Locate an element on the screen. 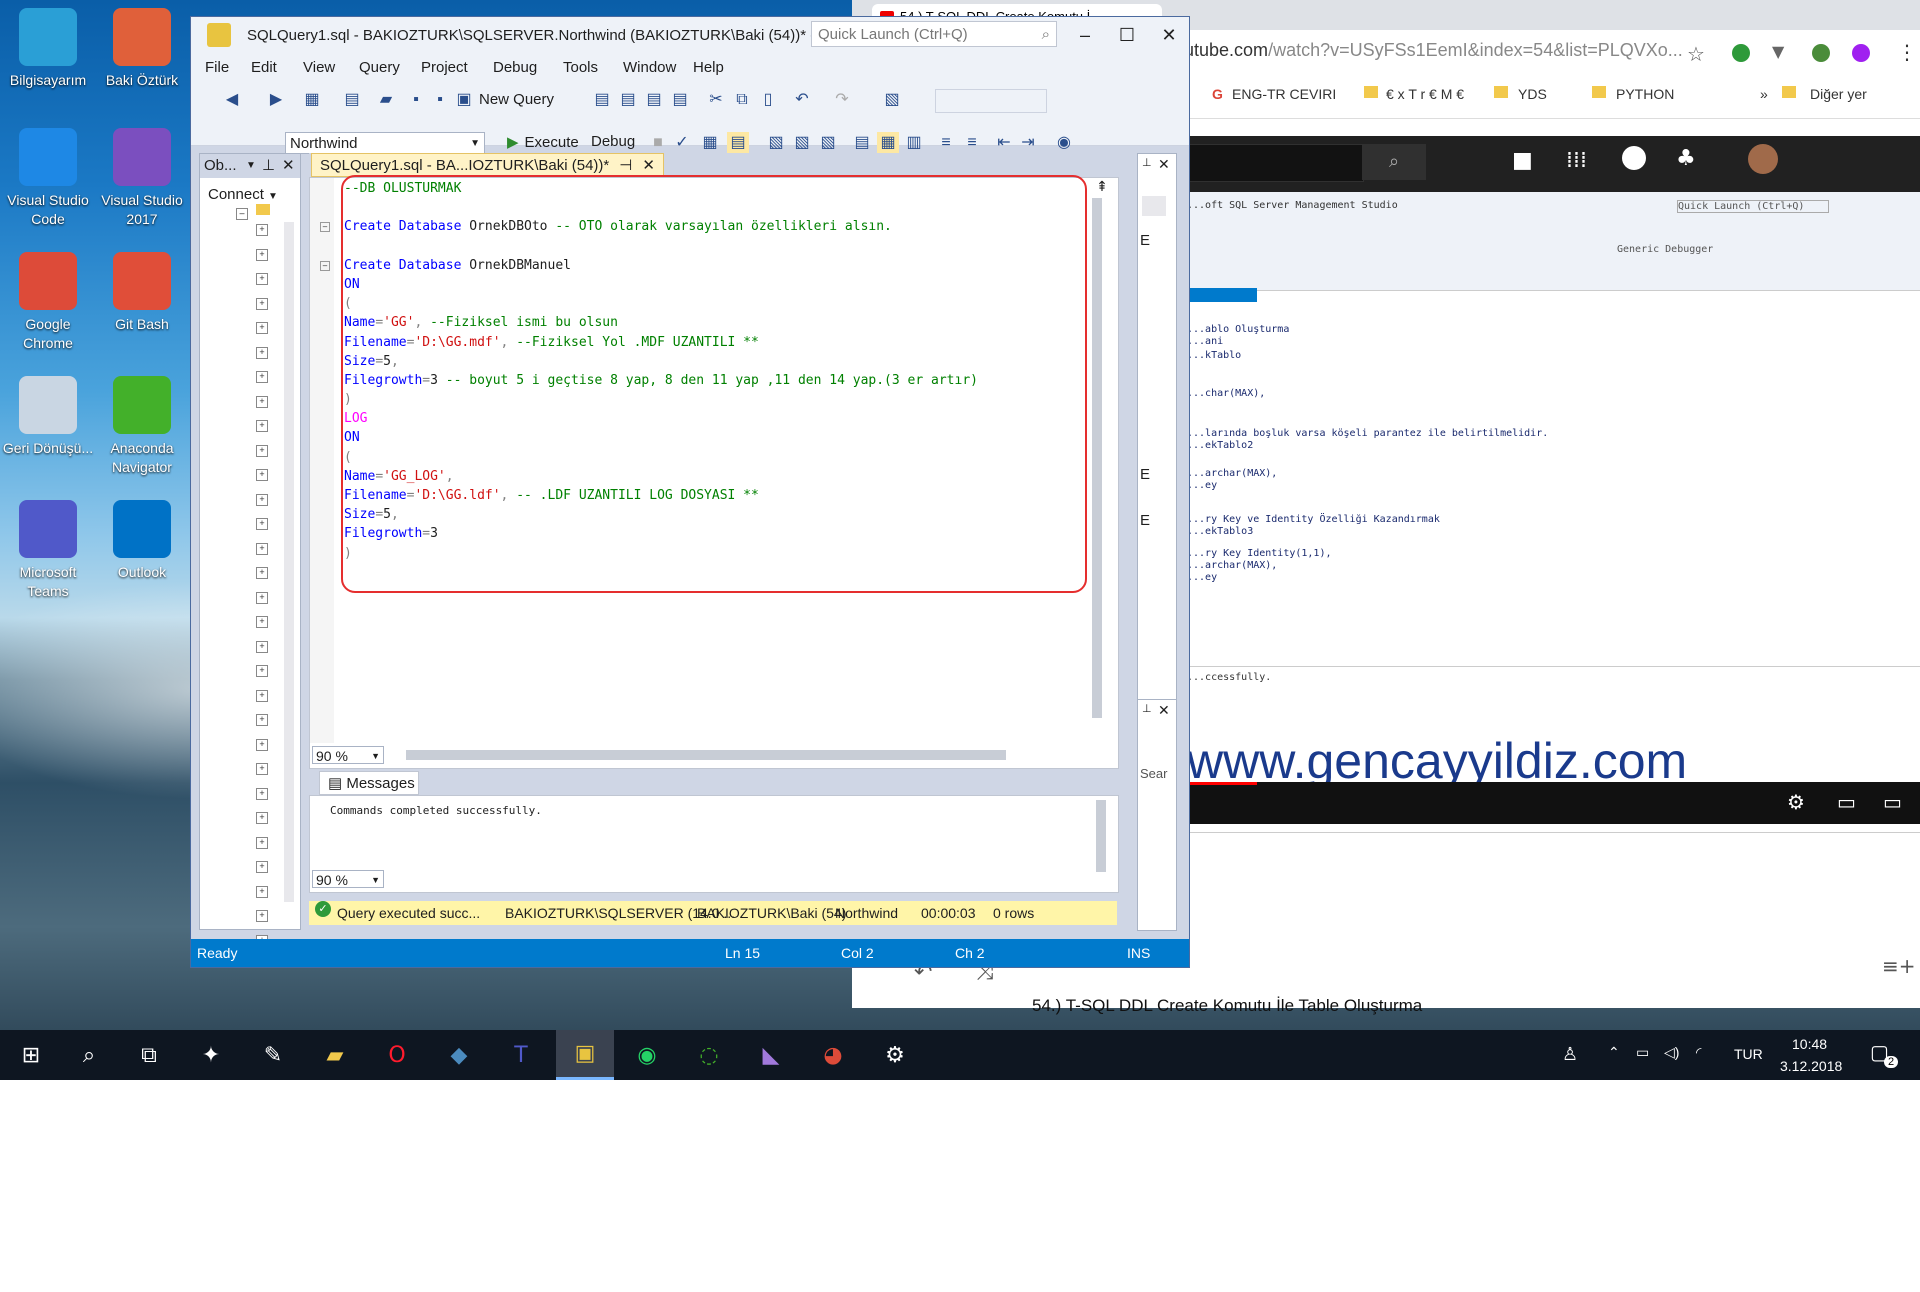 This screenshot has height=1292, width=1920. side-search-input: Sear is located at coordinates (1153, 773).